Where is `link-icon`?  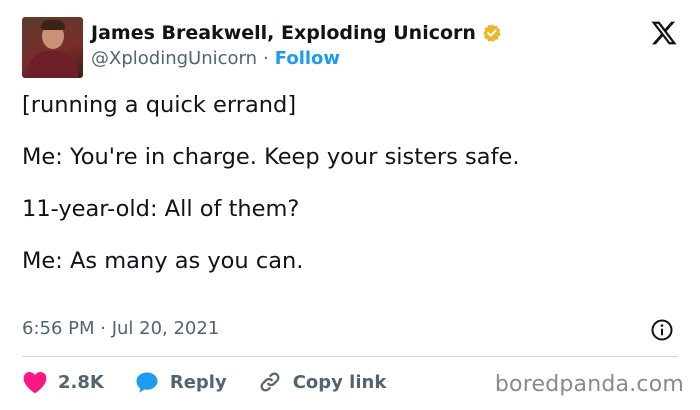
link-icon is located at coordinates (270, 382).